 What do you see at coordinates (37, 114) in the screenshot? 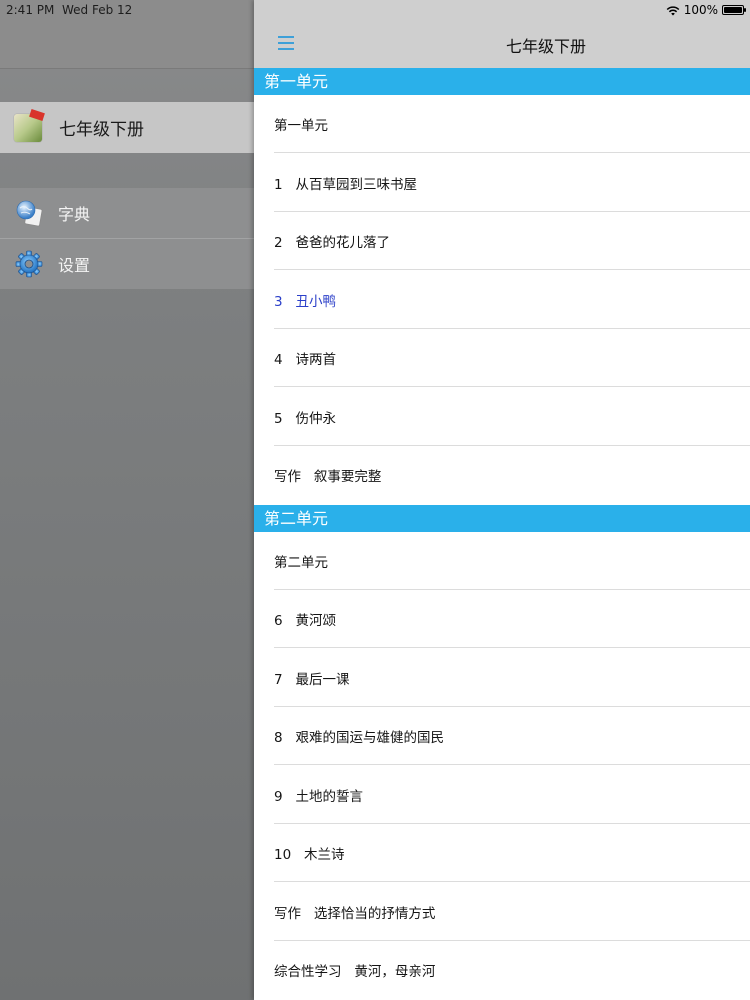
I see `new-ribbon-icon` at bounding box center [37, 114].